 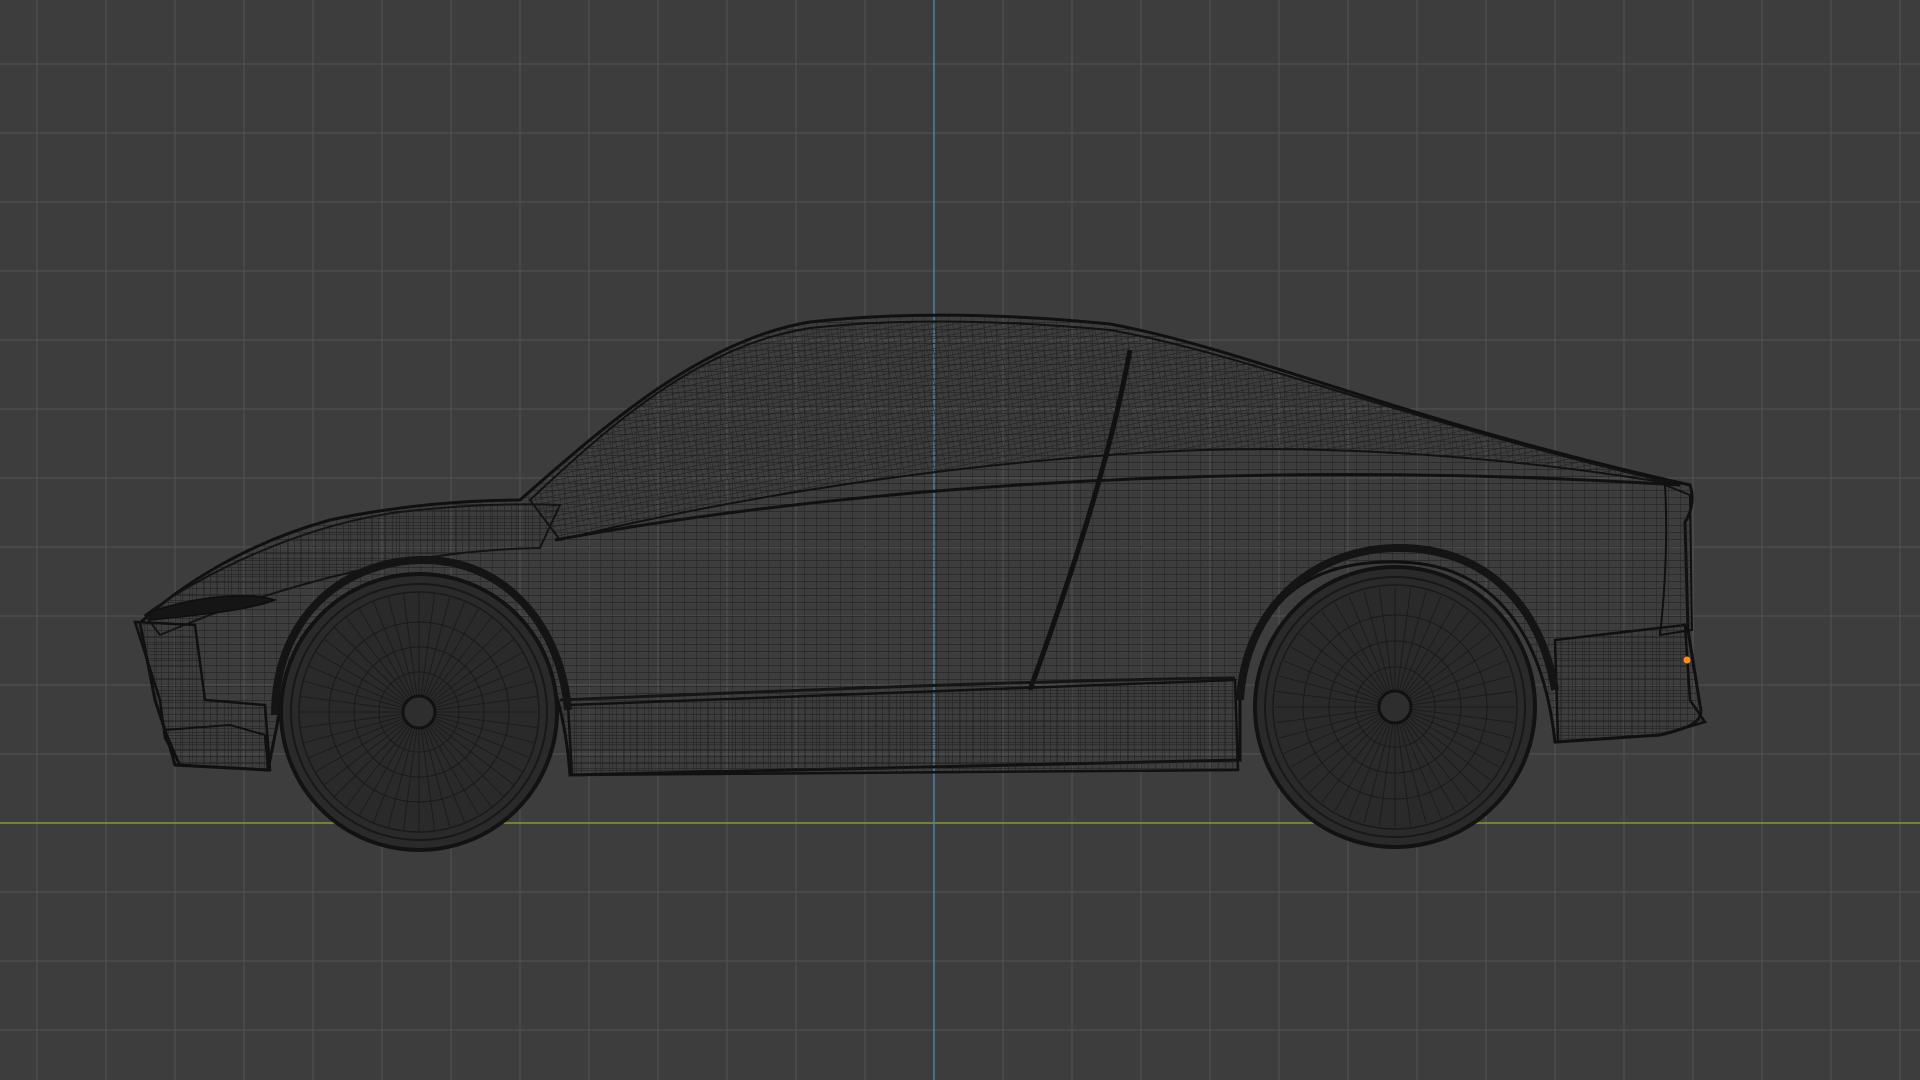 What do you see at coordinates (1630, 683) in the screenshot?
I see `car-rear-bumper` at bounding box center [1630, 683].